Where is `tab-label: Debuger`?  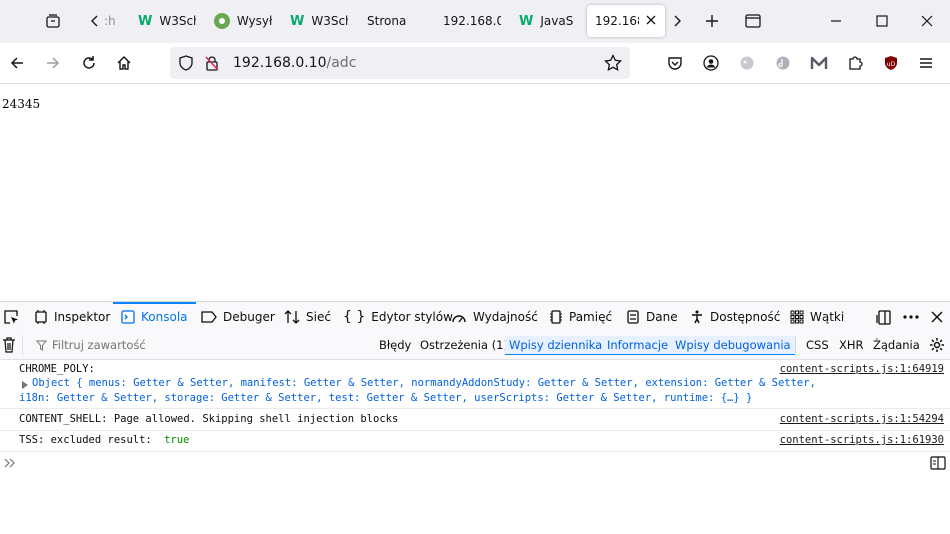 tab-label: Debuger is located at coordinates (249, 317).